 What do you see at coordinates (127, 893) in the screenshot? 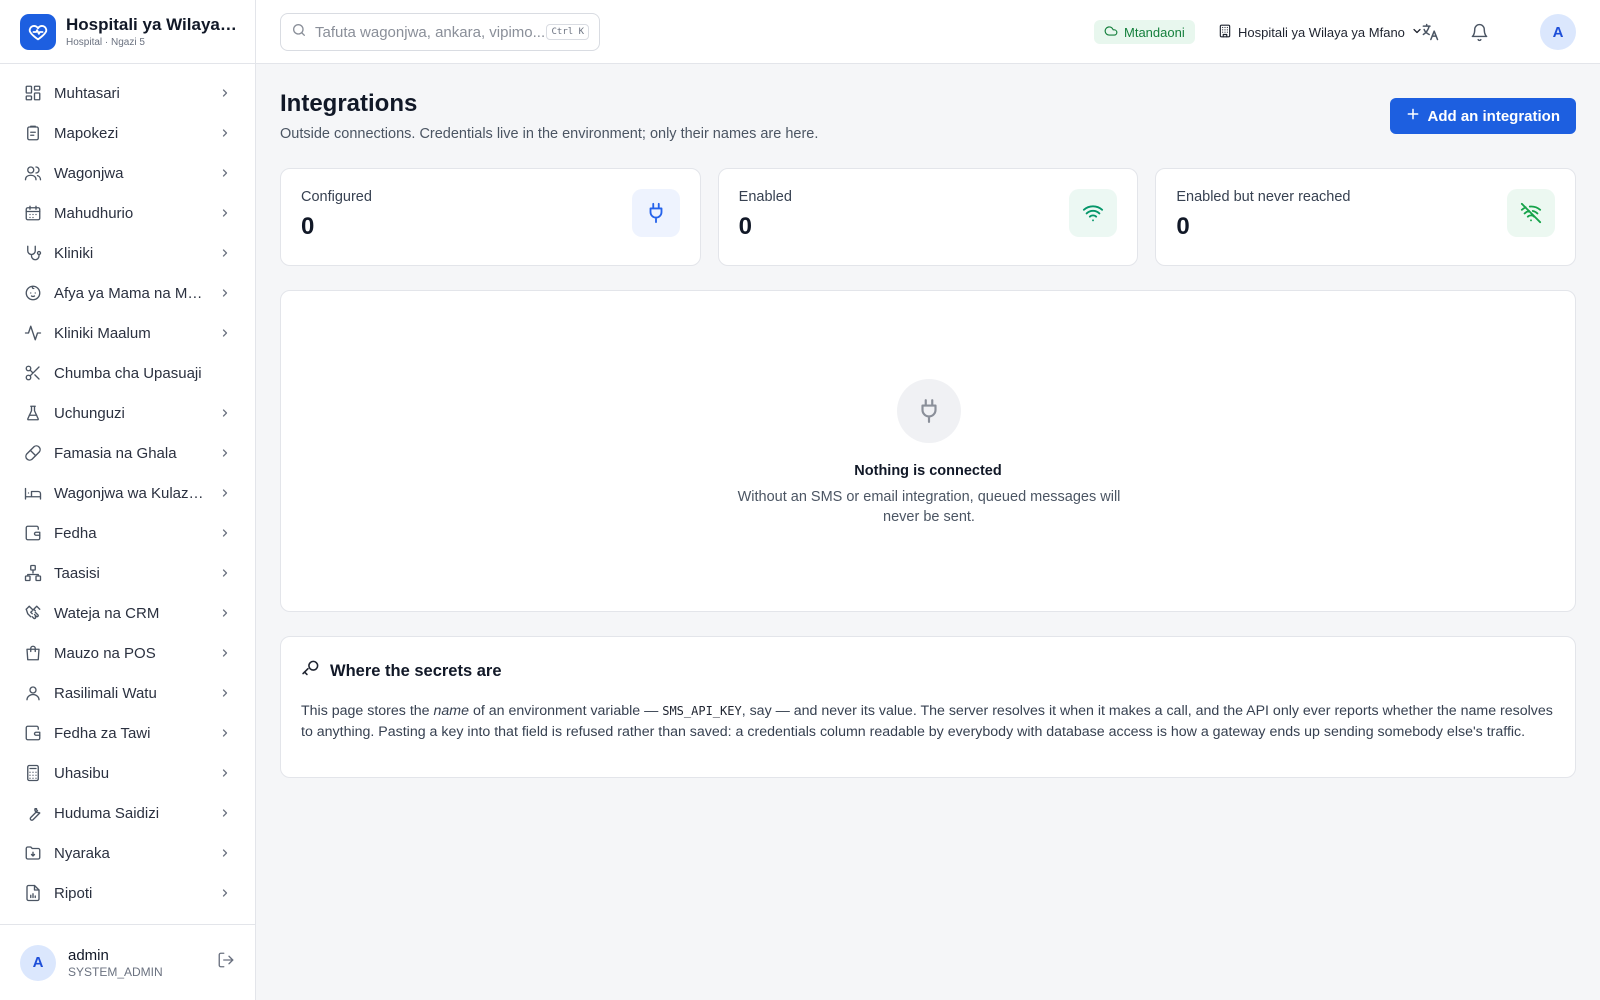
I see `sidebar-item-ripoti: Ripoti` at bounding box center [127, 893].